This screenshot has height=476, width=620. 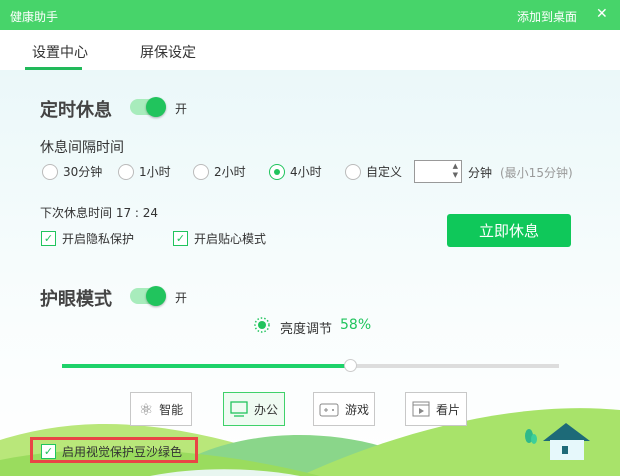 I want to click on radio-2h: 2小时, so click(x=219, y=171).